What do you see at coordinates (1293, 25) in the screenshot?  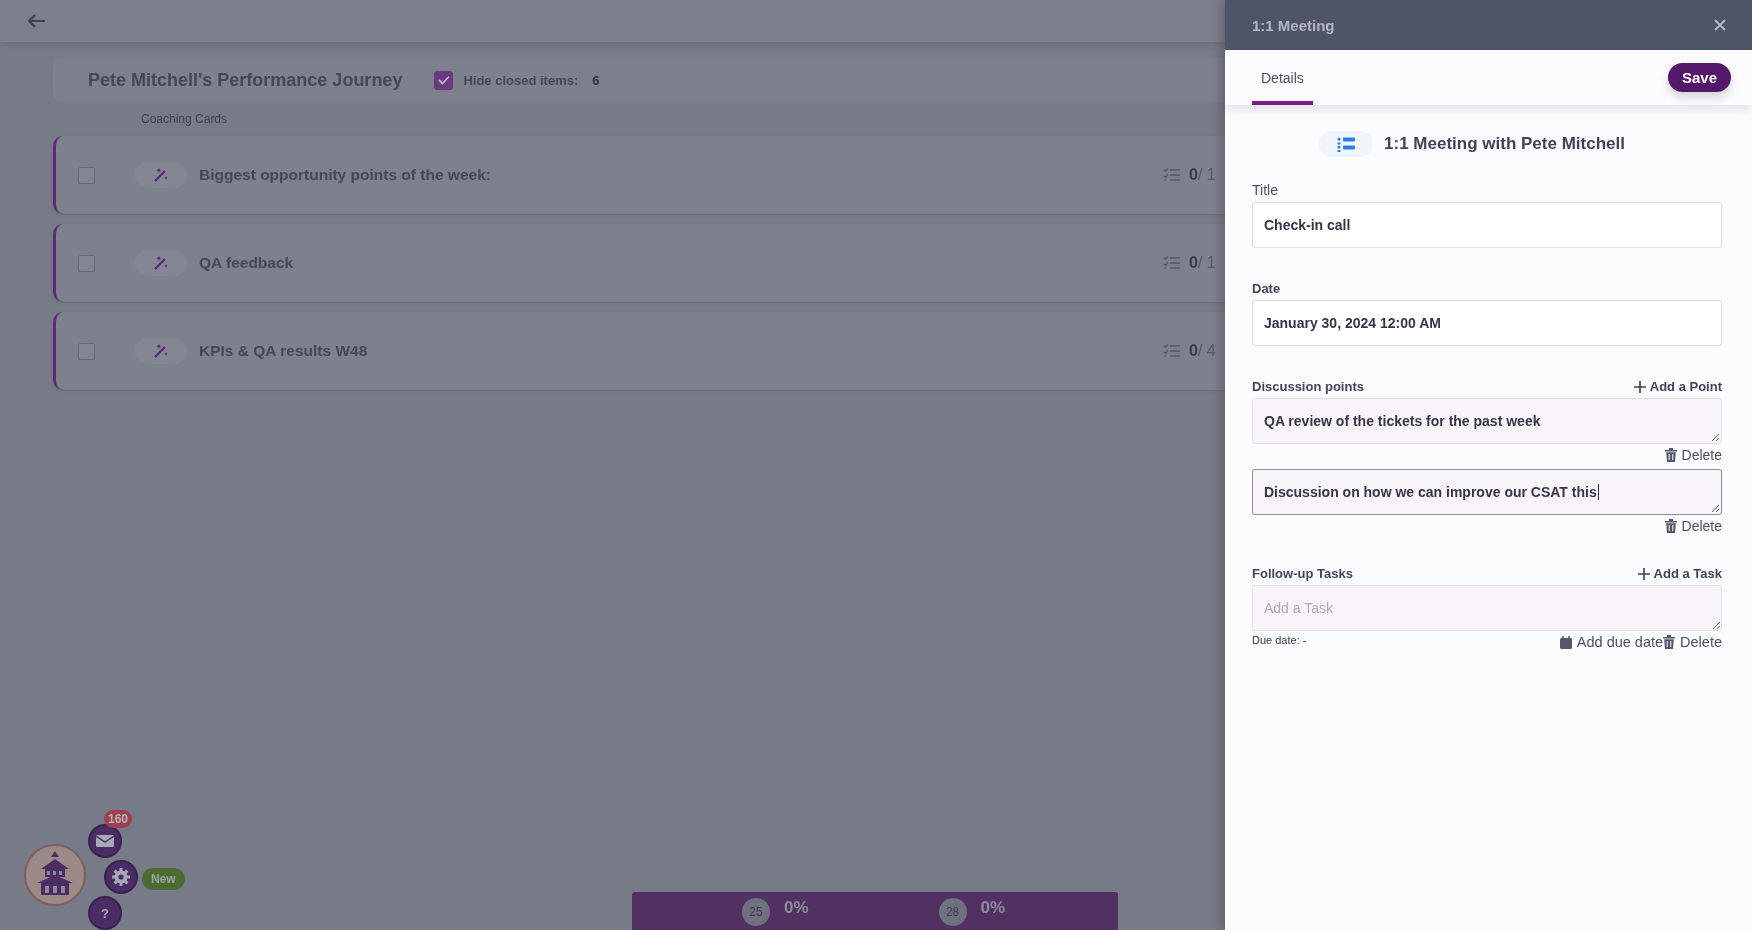 I see `panel-title: 1:1 Meeting` at bounding box center [1293, 25].